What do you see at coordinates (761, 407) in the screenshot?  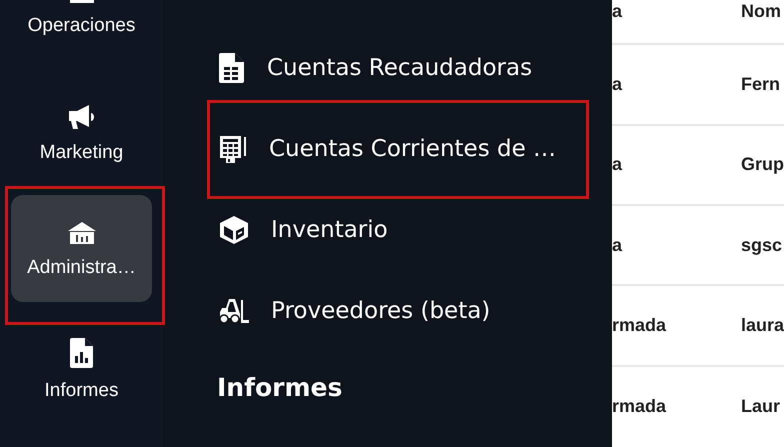 I see `table-cell-text: Laur` at bounding box center [761, 407].